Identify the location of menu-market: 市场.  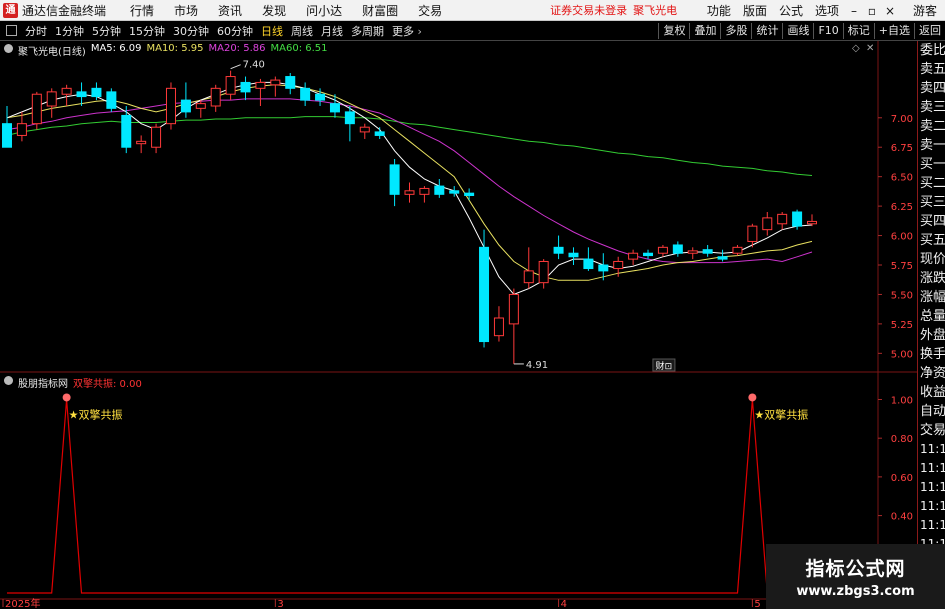
(186, 10).